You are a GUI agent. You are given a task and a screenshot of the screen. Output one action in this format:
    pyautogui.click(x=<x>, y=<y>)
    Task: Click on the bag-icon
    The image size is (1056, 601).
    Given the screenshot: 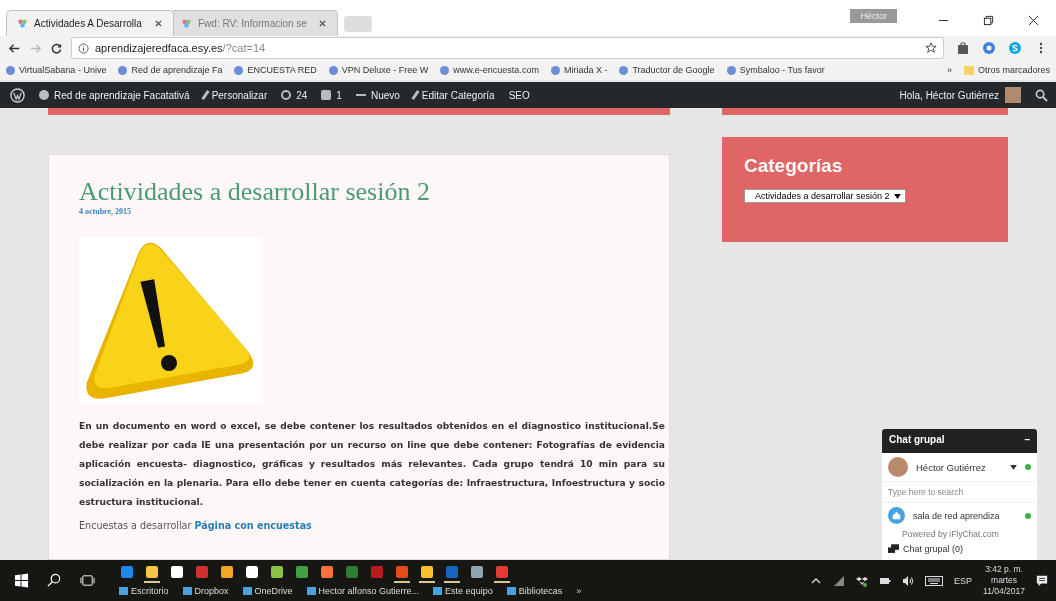 What is the action you would take?
    pyautogui.click(x=963, y=48)
    